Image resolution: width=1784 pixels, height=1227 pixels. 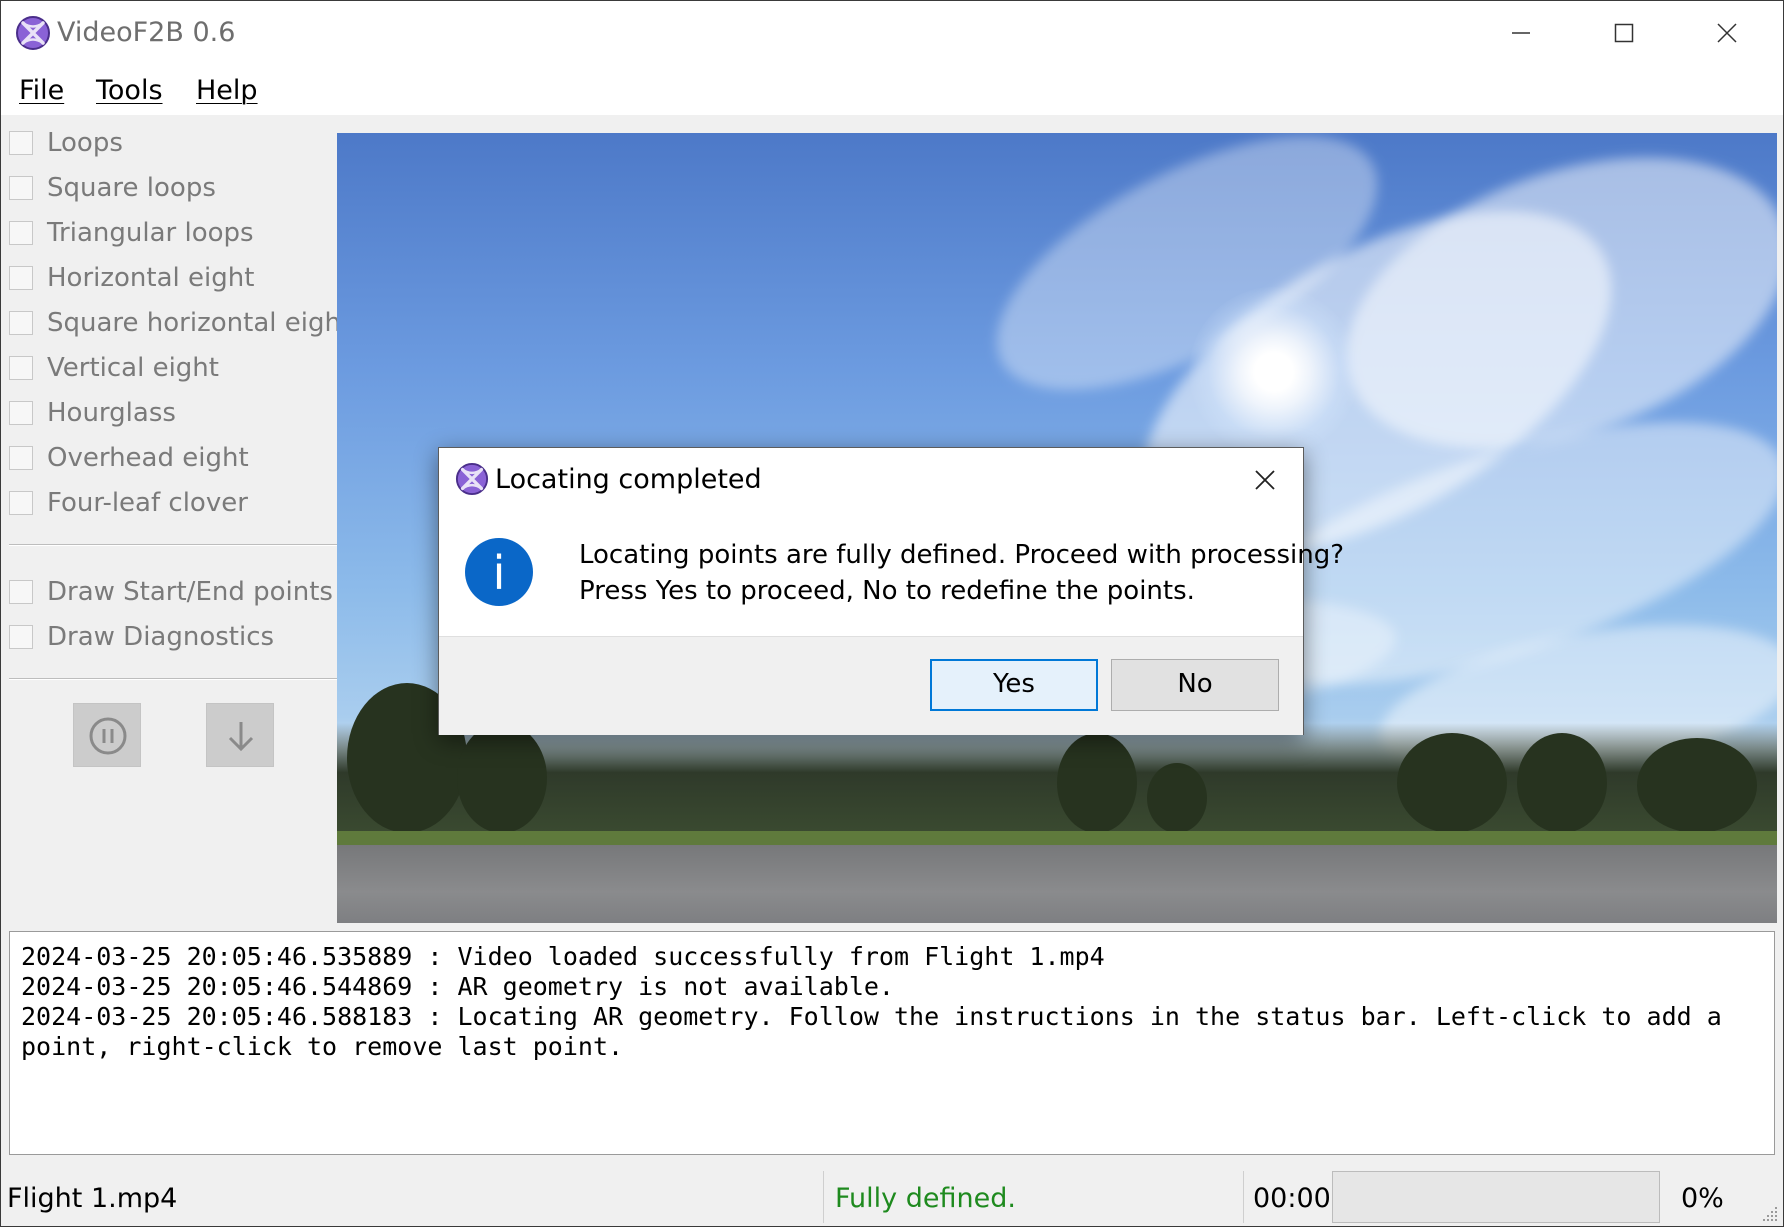 I want to click on progress-percent: 0%, so click(x=1702, y=1198).